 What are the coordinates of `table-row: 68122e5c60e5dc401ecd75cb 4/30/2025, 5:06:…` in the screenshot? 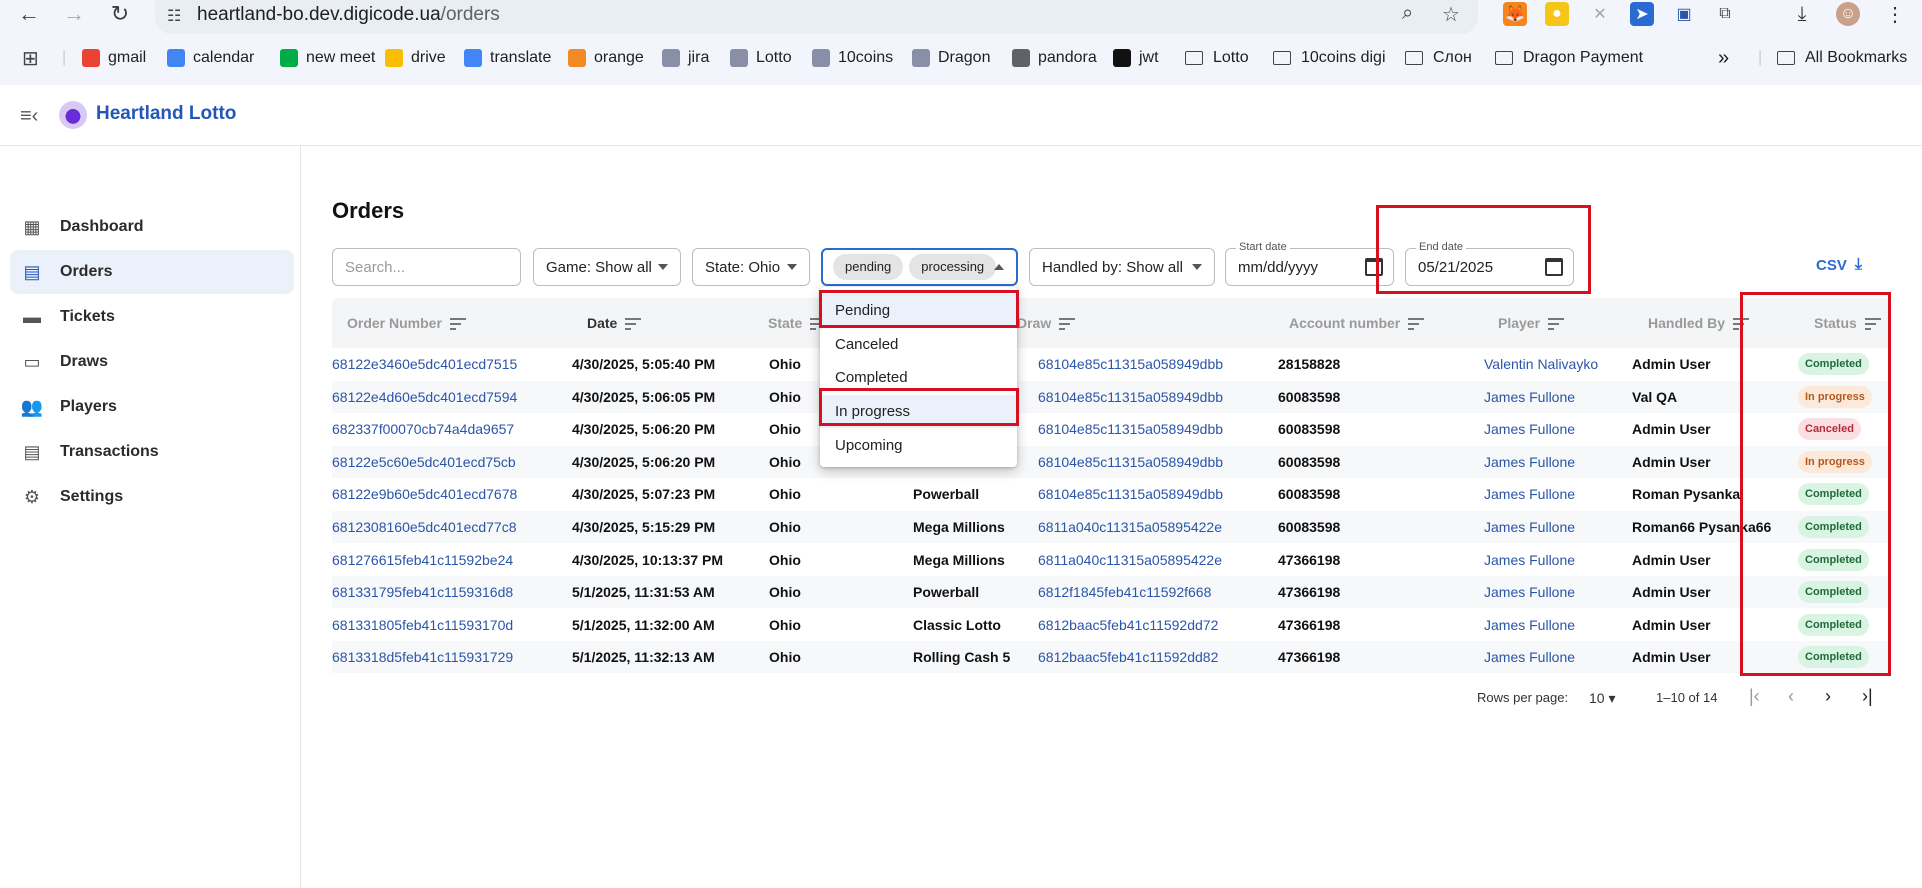 It's located at (1111, 461).